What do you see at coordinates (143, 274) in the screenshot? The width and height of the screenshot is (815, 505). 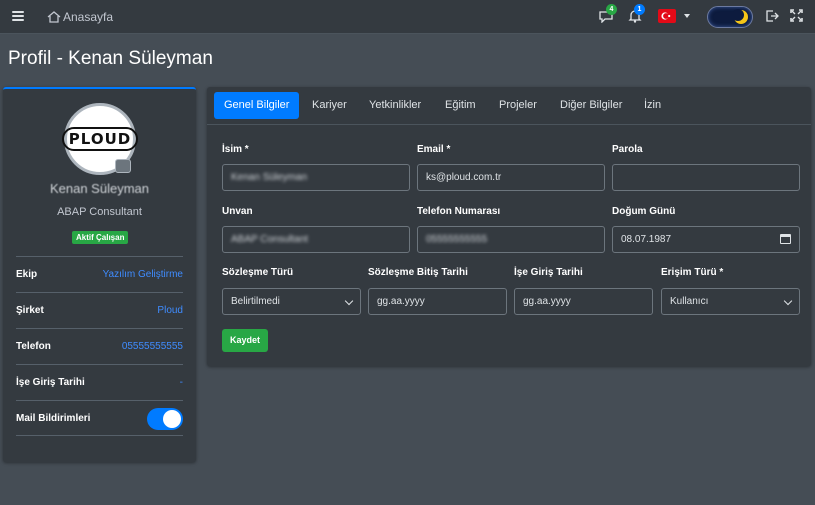 I see `team-link: Yazılım Geliştirme` at bounding box center [143, 274].